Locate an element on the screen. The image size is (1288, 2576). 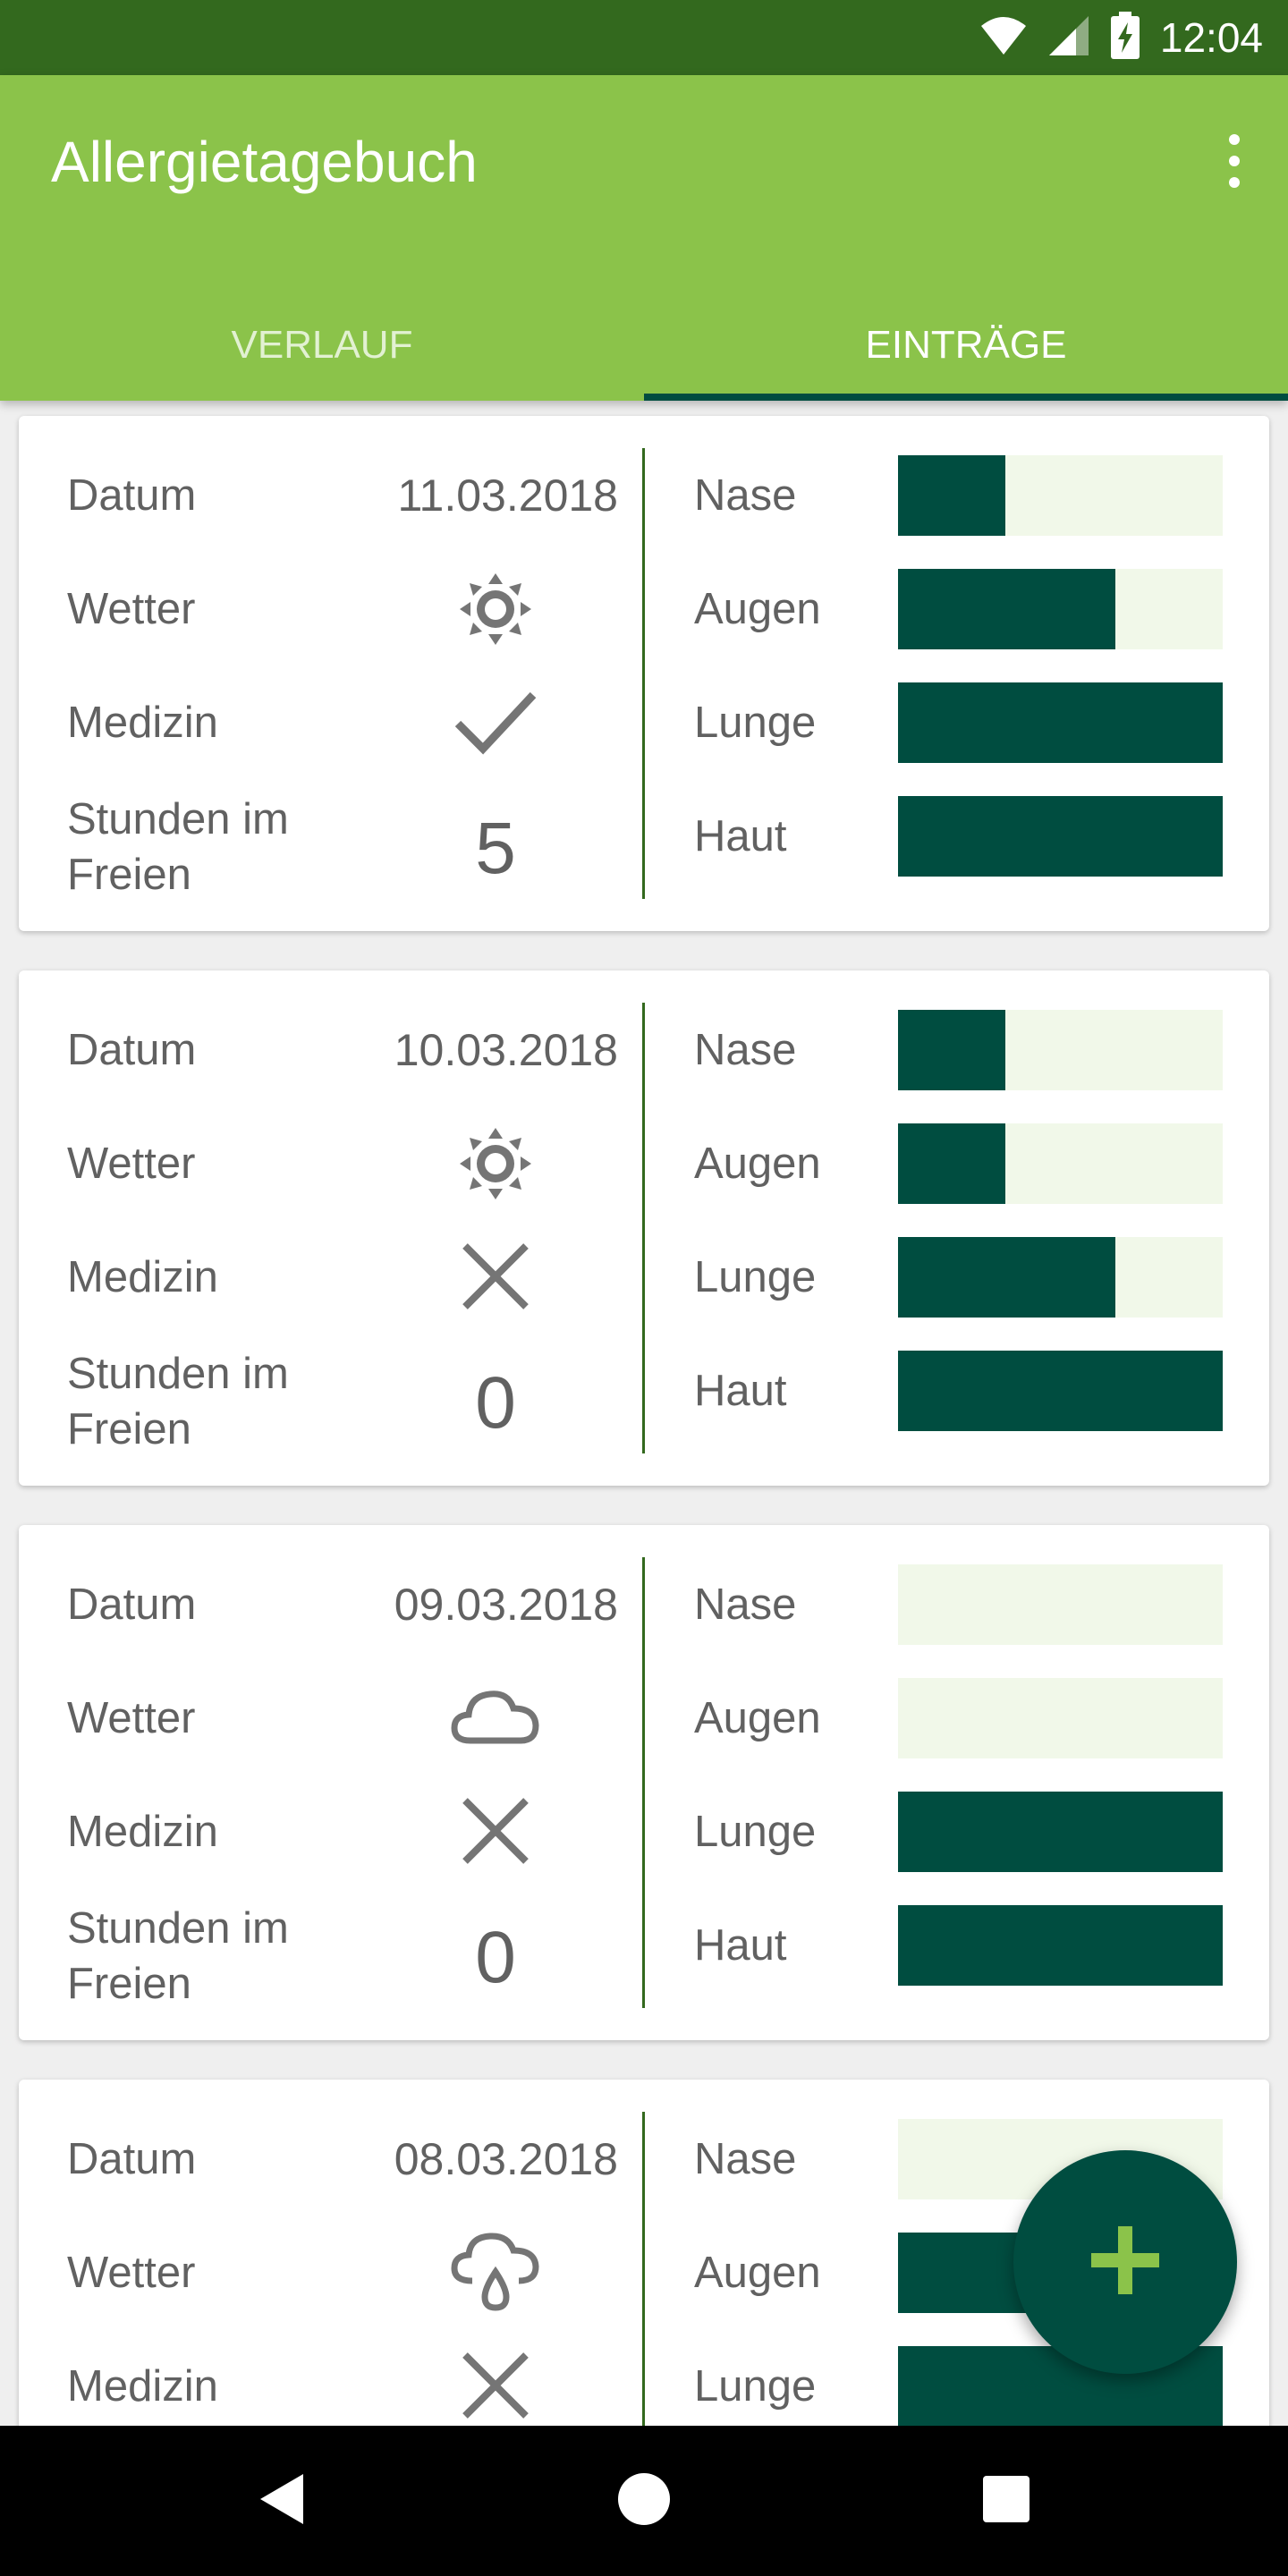
cell-signal-icon is located at coordinates (1068, 38).